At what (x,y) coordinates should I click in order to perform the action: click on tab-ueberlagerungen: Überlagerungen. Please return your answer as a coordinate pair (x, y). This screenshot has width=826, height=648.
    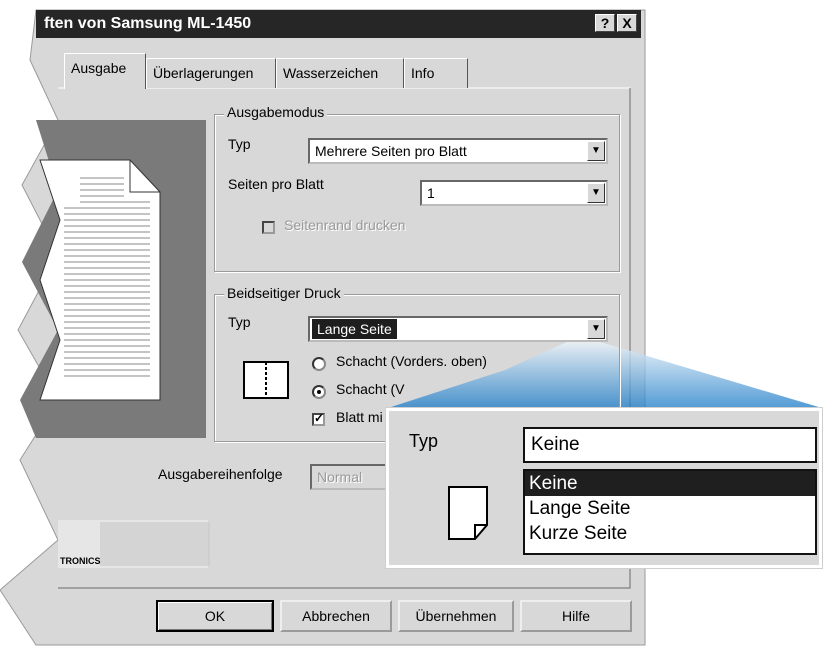
    Looking at the image, I should click on (211, 73).